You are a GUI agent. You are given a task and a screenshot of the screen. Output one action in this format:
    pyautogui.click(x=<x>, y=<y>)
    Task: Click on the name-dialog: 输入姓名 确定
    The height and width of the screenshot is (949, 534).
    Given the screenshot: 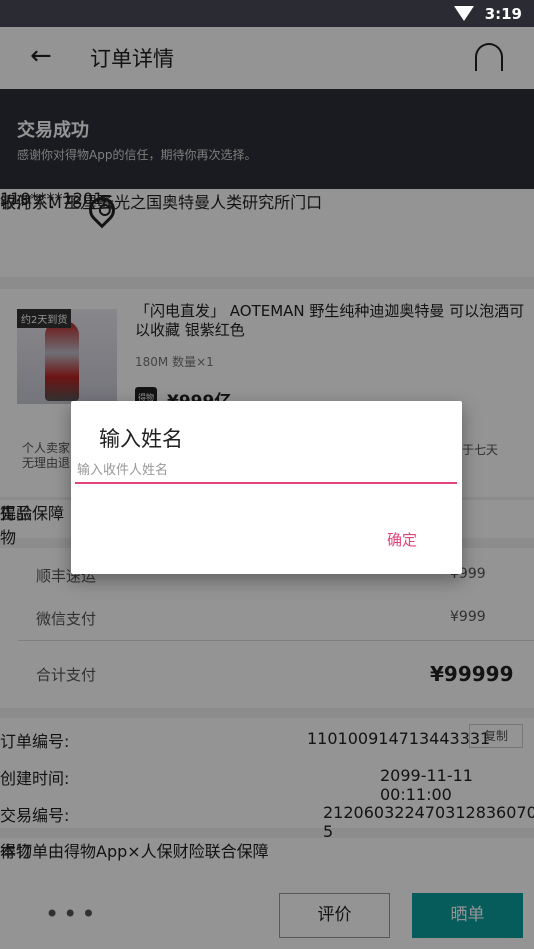 What is the action you would take?
    pyautogui.click(x=266, y=487)
    